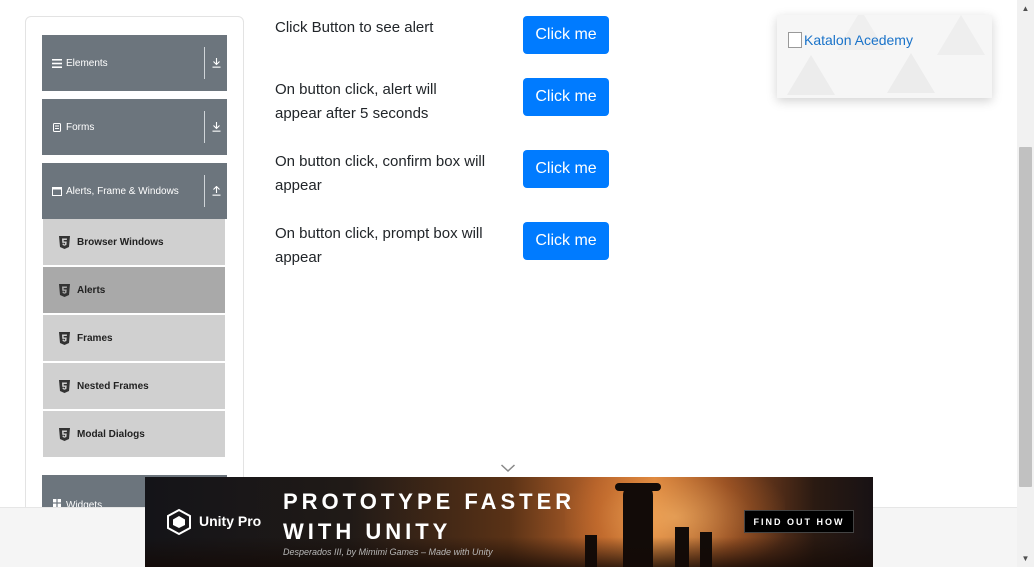  Describe the element at coordinates (230, 521) in the screenshot. I see `ad-brand: Unity Pro` at that location.